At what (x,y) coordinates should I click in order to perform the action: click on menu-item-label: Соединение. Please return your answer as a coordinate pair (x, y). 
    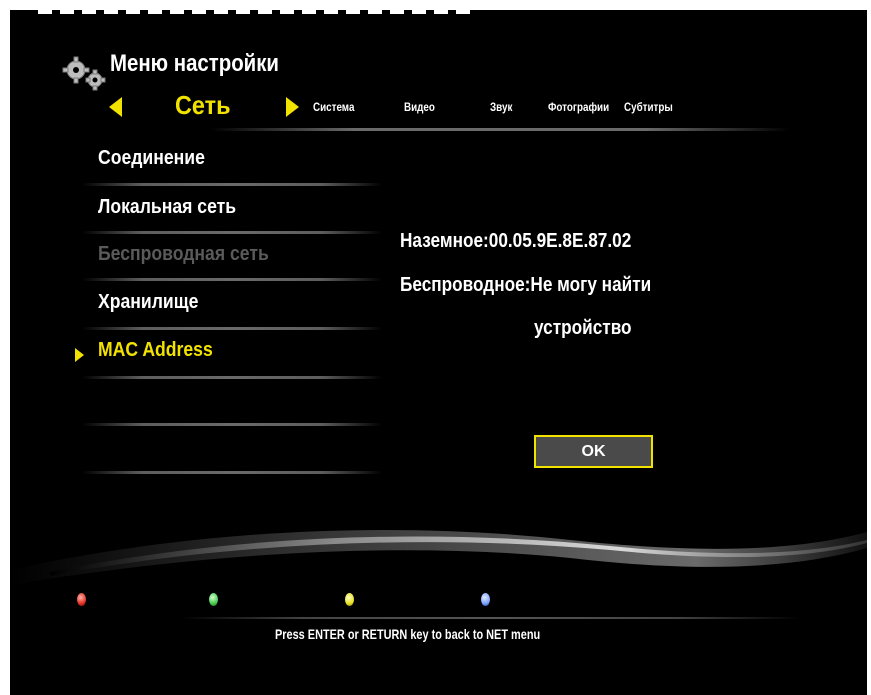
    Looking at the image, I should click on (151, 158).